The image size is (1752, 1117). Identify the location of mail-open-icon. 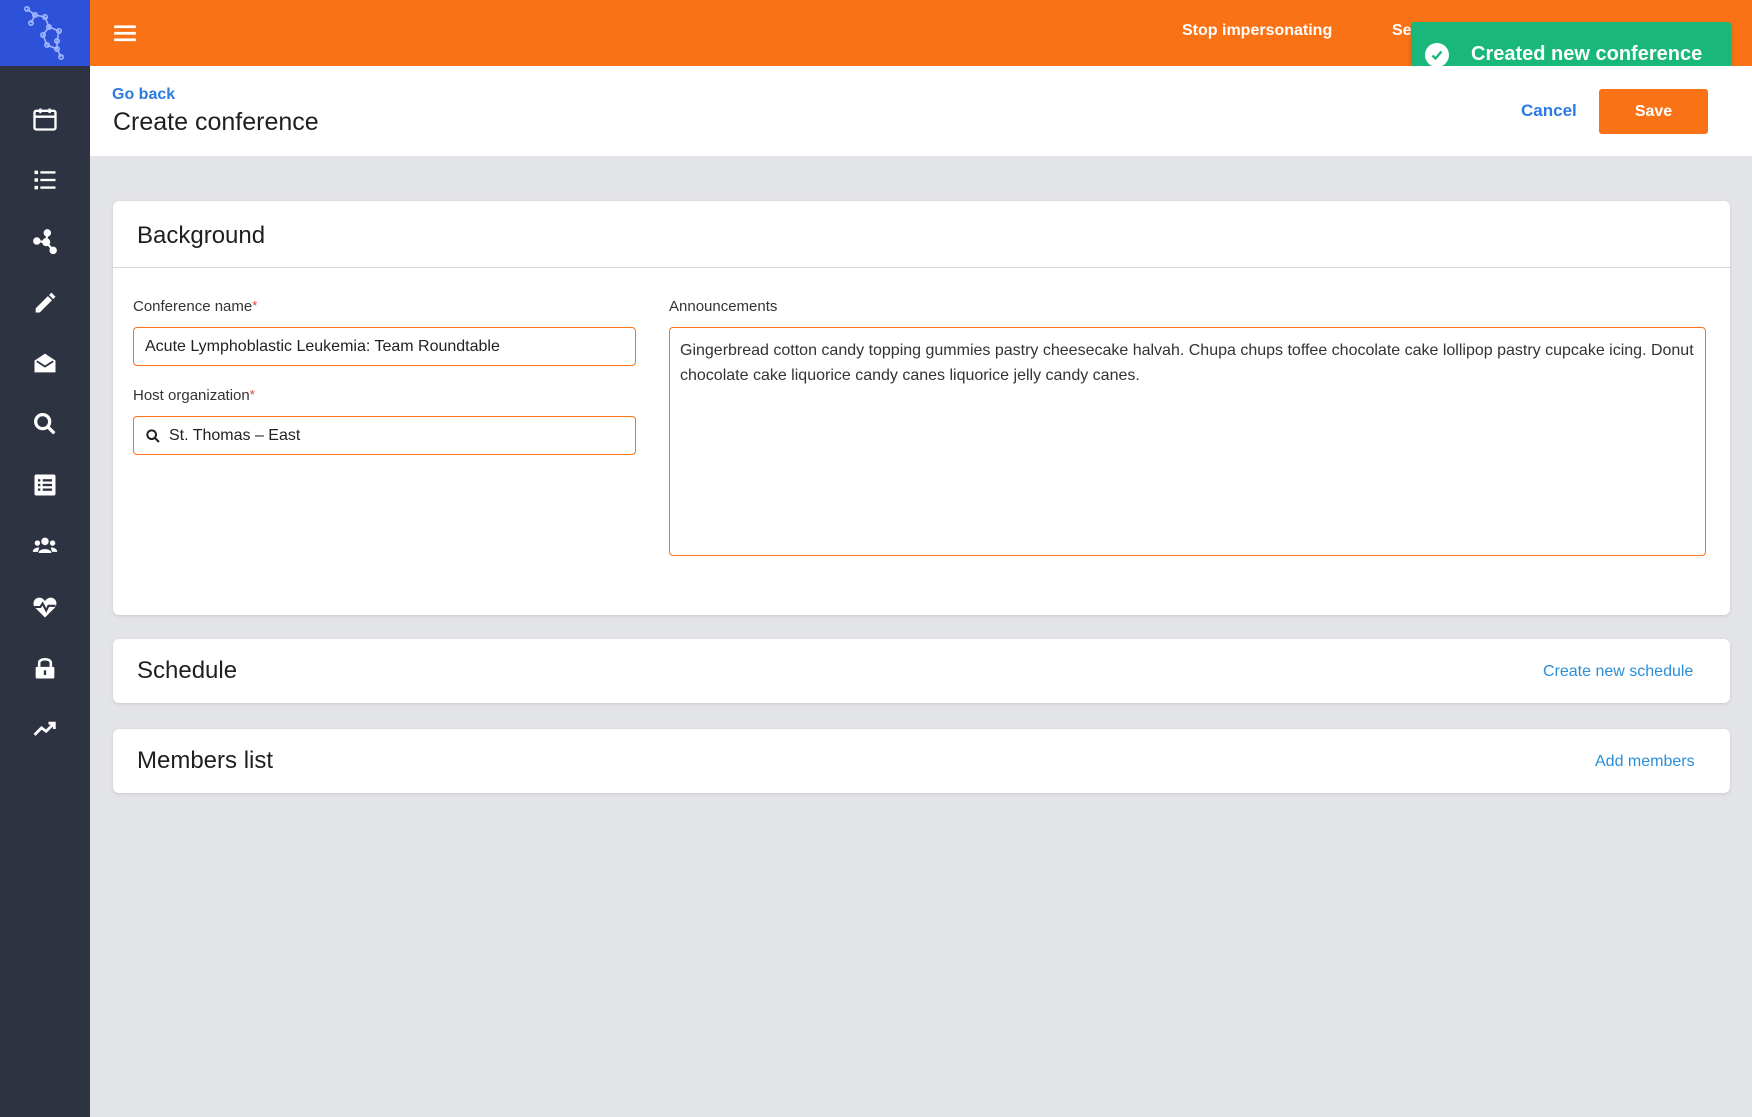
(45, 363).